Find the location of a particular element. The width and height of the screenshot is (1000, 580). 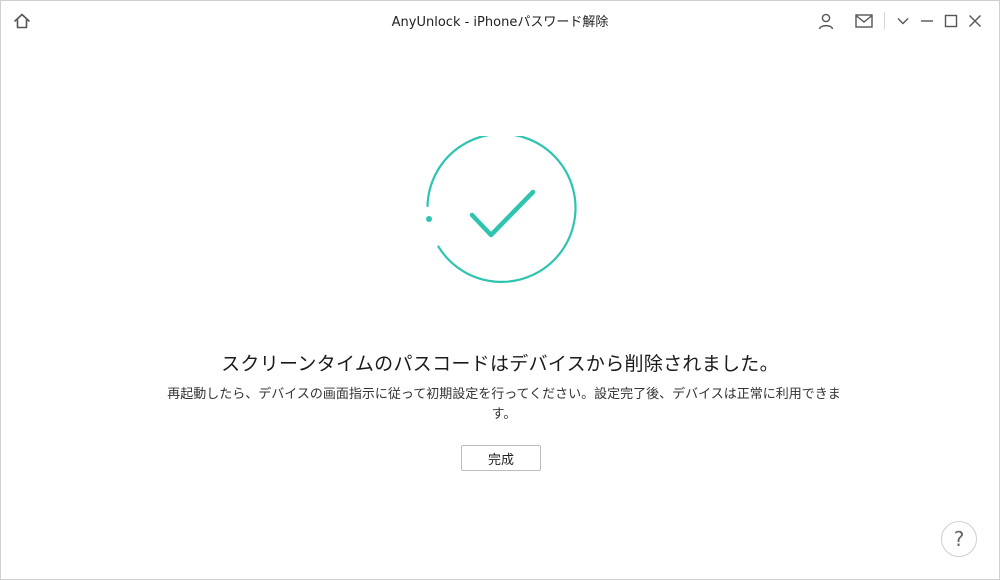

account-button is located at coordinates (826, 21).